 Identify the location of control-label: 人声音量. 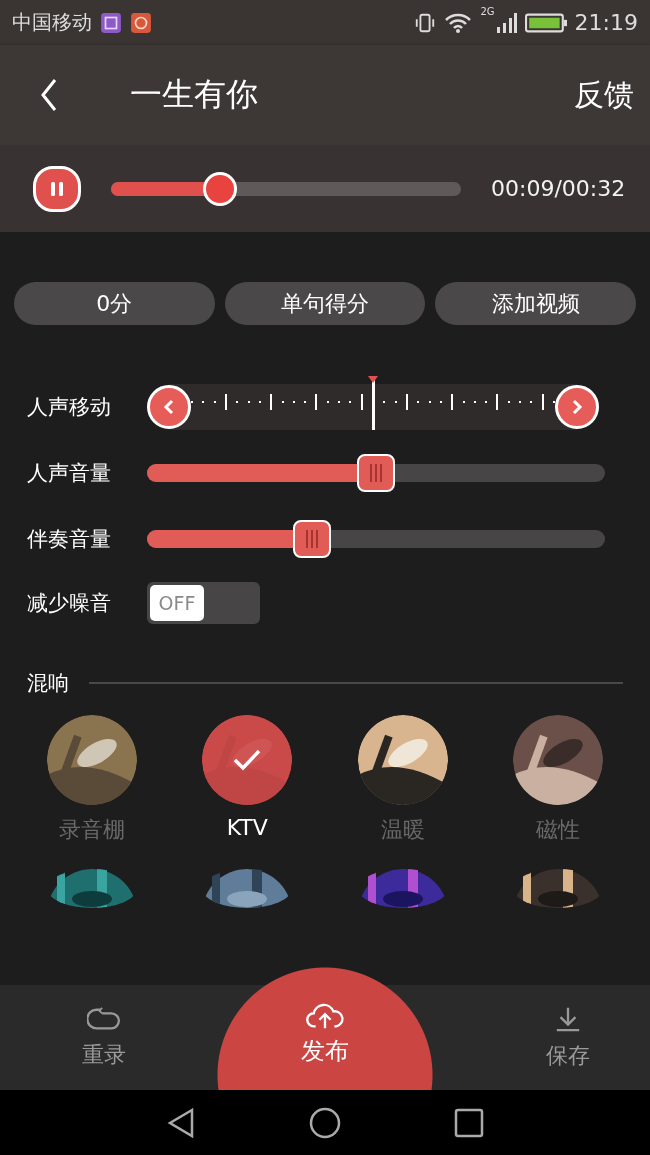
(69, 473).